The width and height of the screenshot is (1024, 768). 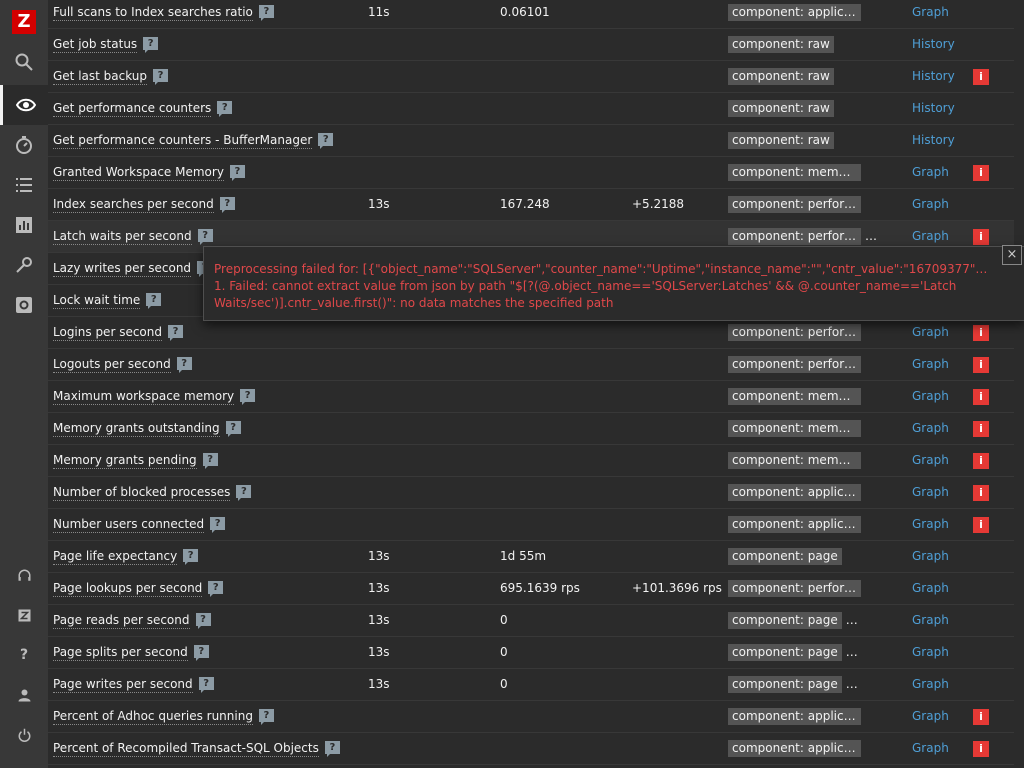 I want to click on item-name-link: Page lookups per second, so click(x=128, y=589).